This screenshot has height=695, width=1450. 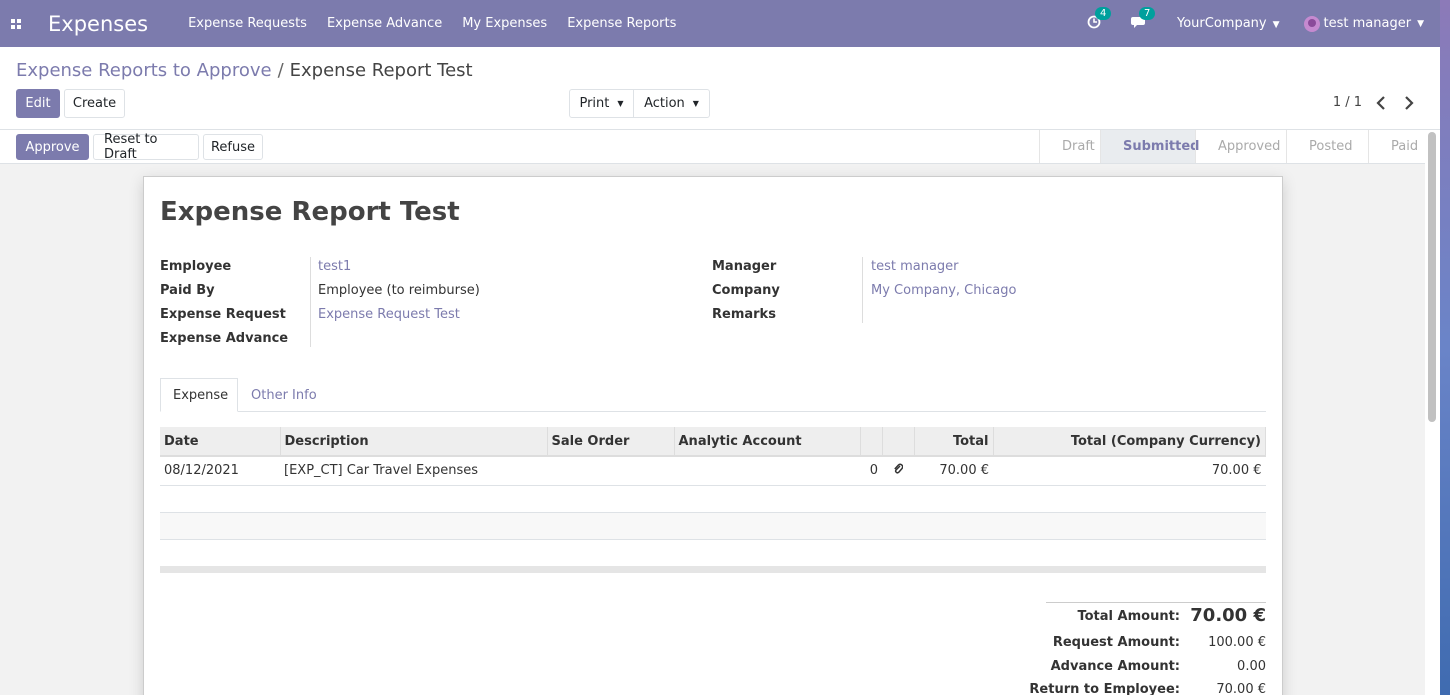 I want to click on status-draft: Draft, so click(x=1069, y=146).